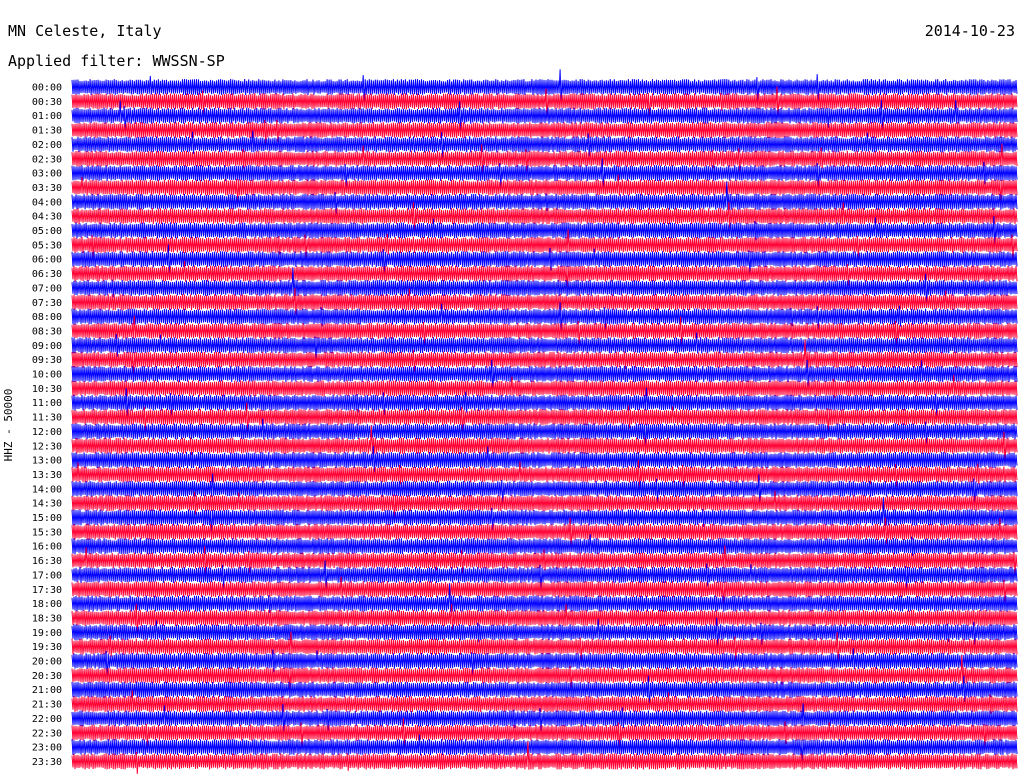 Image resolution: width=1024 pixels, height=780 pixels. What do you see at coordinates (47, 375) in the screenshot?
I see `row-label: 10:00` at bounding box center [47, 375].